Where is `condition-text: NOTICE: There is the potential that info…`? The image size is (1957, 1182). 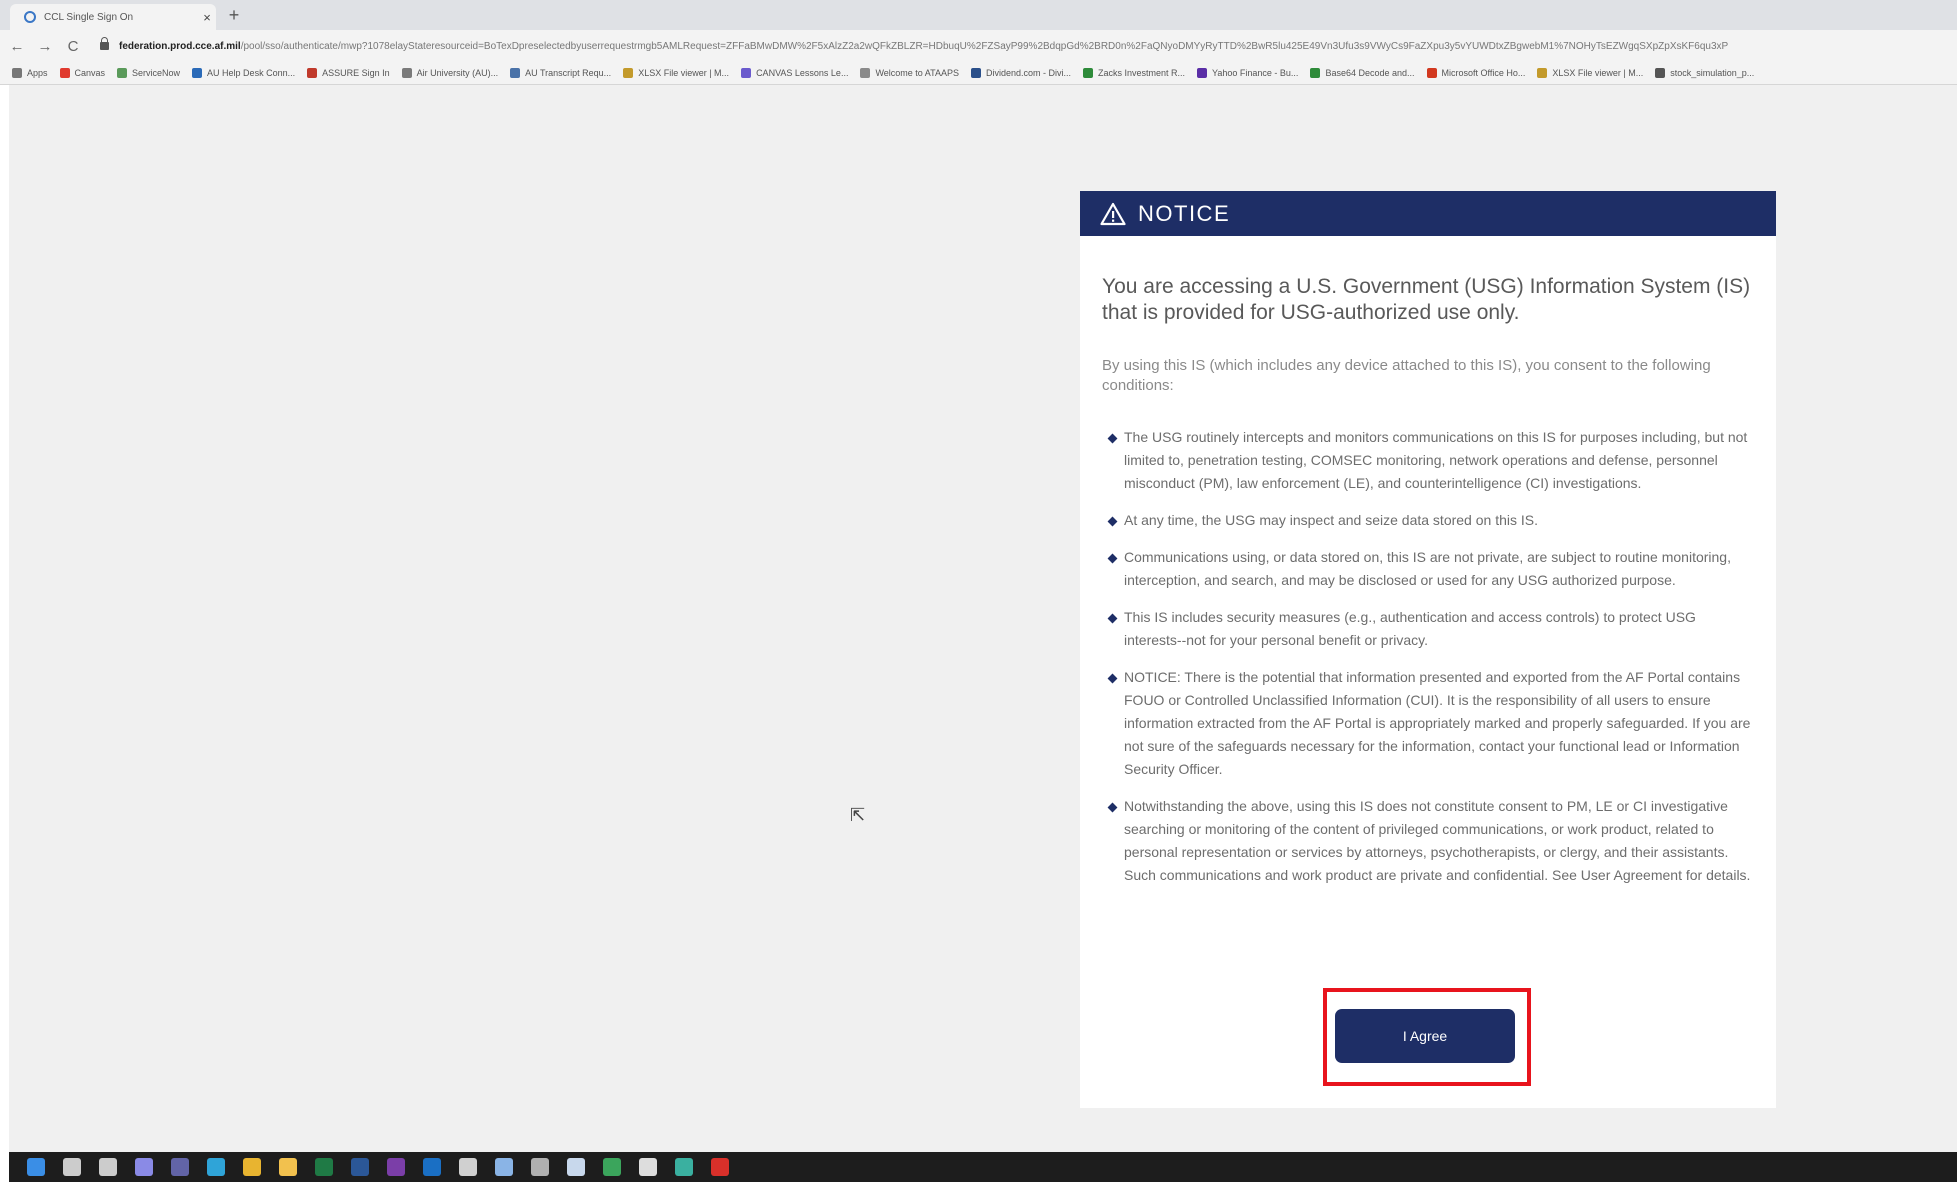 condition-text: NOTICE: There is the potential that info… is located at coordinates (1437, 723).